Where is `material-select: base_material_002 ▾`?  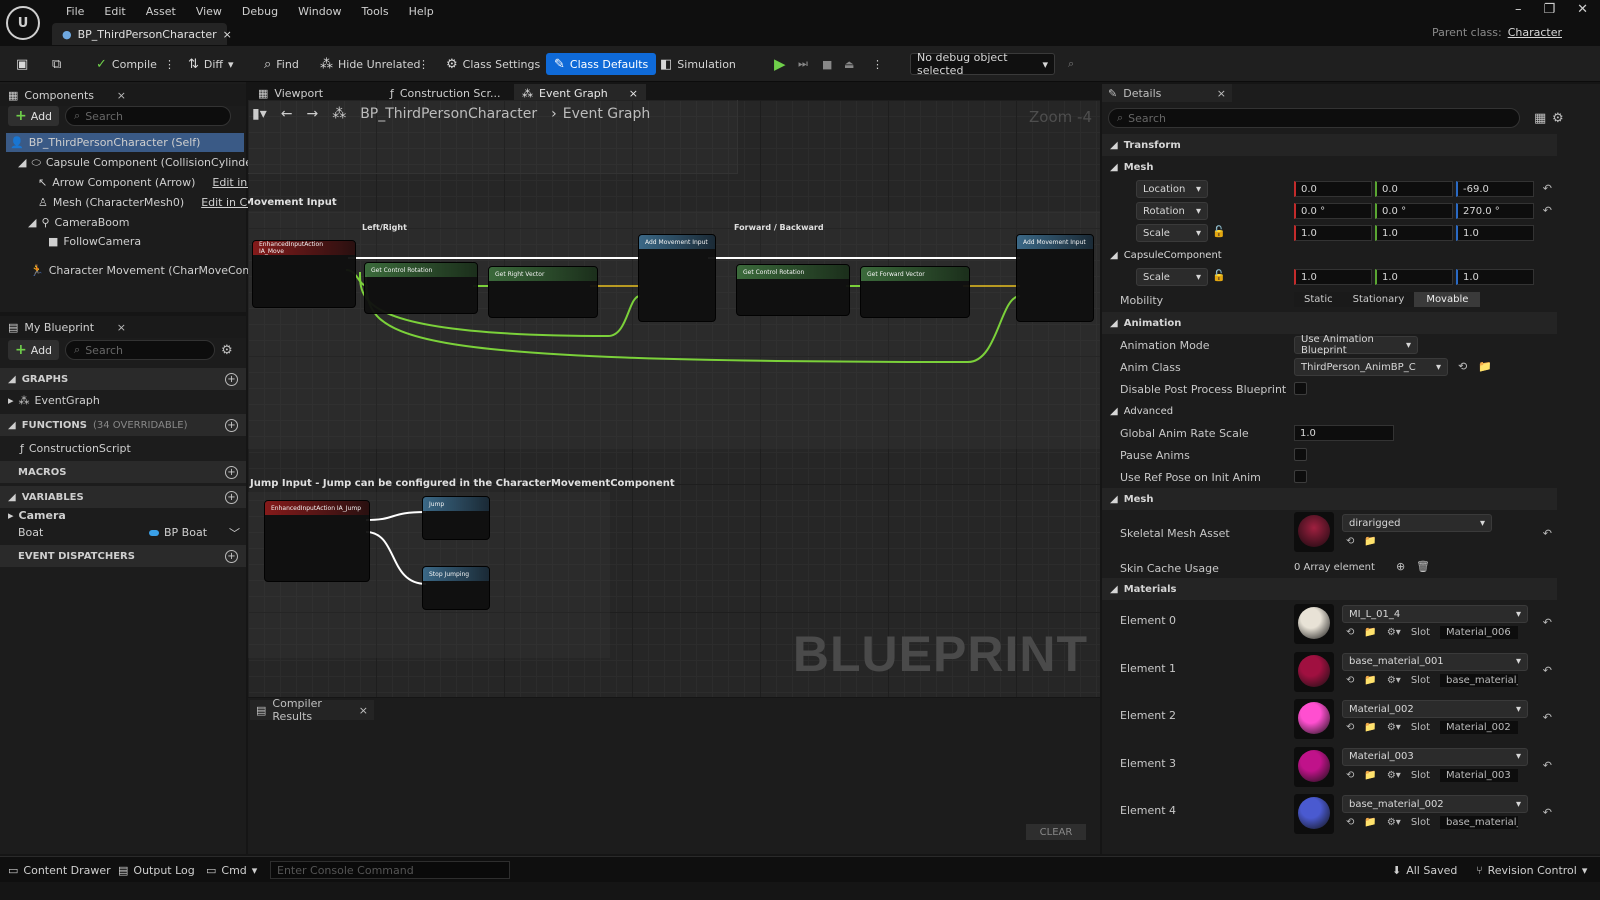
material-select: base_material_002 ▾ is located at coordinates (1435, 804).